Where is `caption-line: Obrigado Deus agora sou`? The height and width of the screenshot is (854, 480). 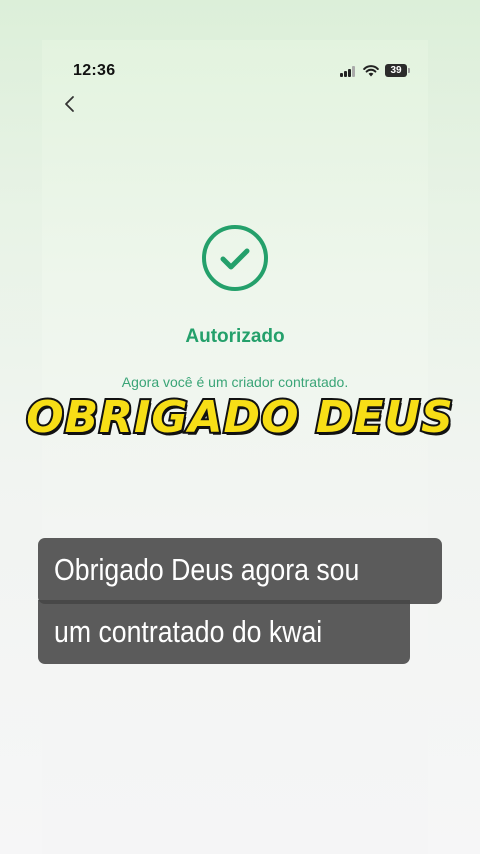
caption-line: Obrigado Deus agora sou is located at coordinates (207, 569).